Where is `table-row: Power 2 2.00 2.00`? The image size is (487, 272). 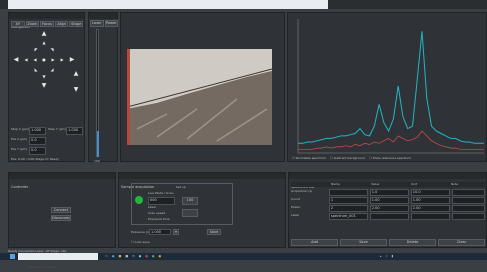 table-row: Power 2 2.00 2.00 is located at coordinates (388, 208).